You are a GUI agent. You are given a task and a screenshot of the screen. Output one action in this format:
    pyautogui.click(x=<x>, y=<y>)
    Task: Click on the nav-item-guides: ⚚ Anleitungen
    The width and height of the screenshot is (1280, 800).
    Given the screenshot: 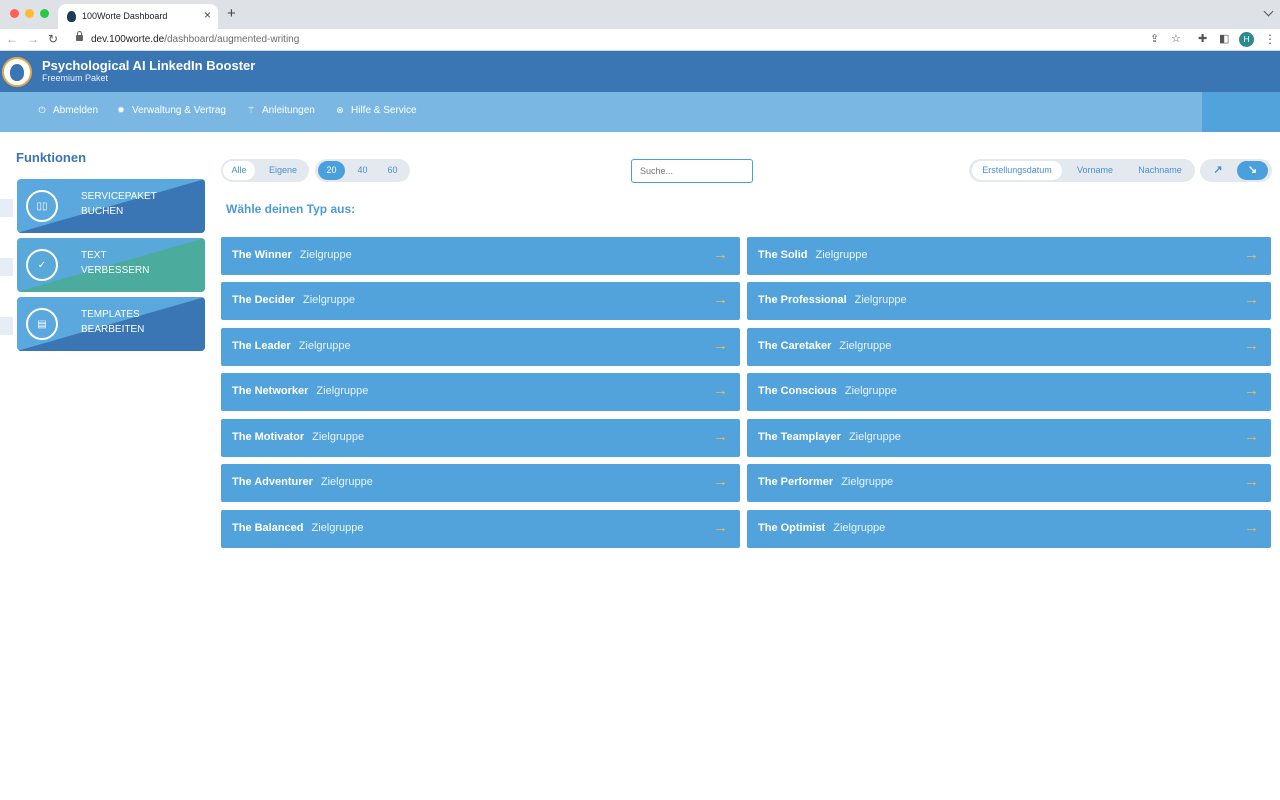 What is the action you would take?
    pyautogui.click(x=280, y=110)
    